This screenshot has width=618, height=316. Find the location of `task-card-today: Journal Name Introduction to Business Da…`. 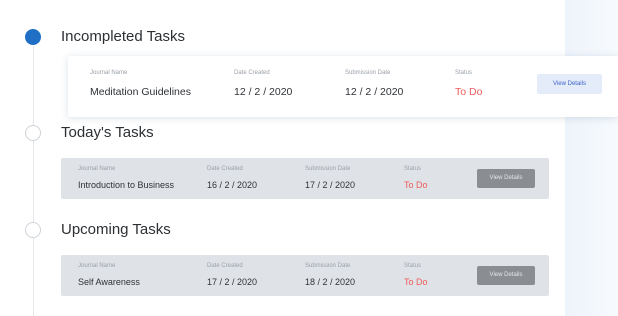

task-card-today: Journal Name Introduction to Business Da… is located at coordinates (305, 178).